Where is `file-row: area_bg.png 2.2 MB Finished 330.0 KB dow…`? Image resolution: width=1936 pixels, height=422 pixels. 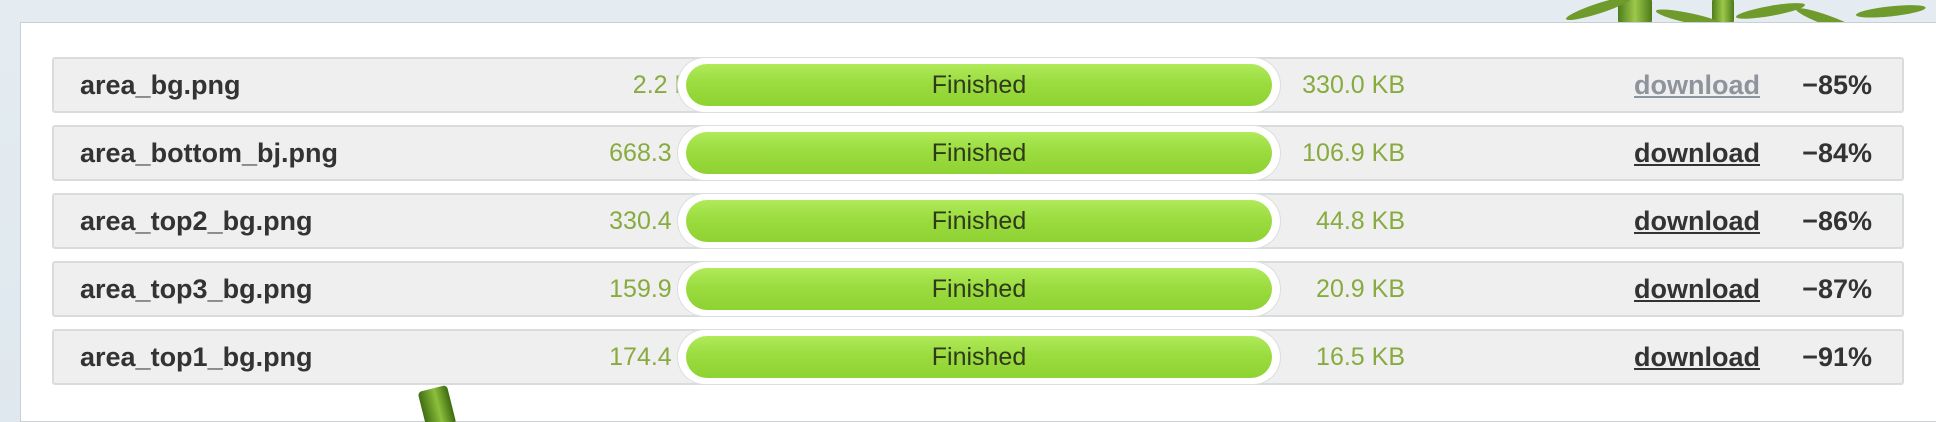
file-row: area_bg.png 2.2 MB Finished 330.0 KB dow… is located at coordinates (978, 85).